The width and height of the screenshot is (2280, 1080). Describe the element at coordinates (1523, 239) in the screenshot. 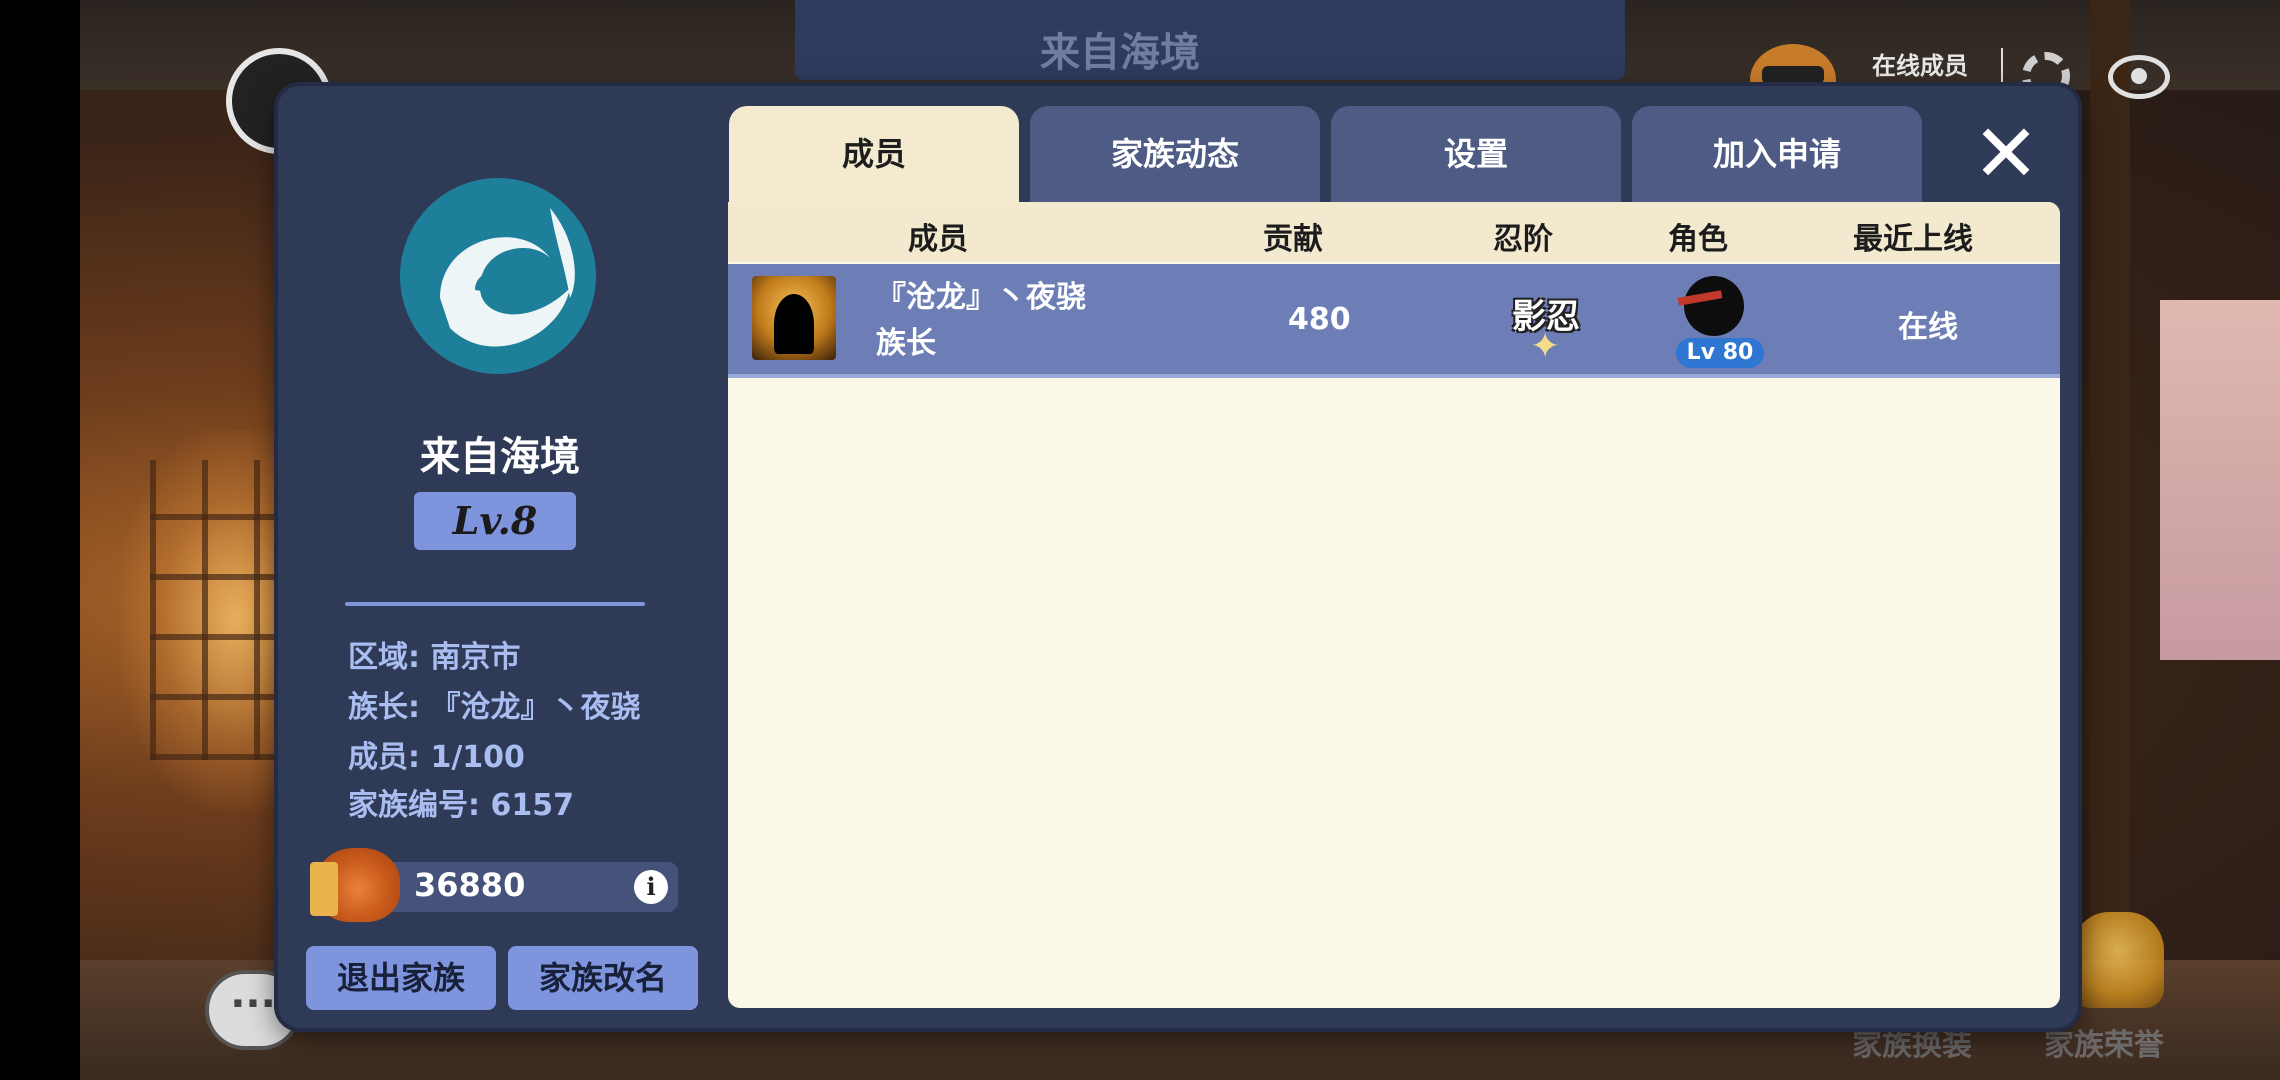

I see `header-rank: 忍阶` at that location.